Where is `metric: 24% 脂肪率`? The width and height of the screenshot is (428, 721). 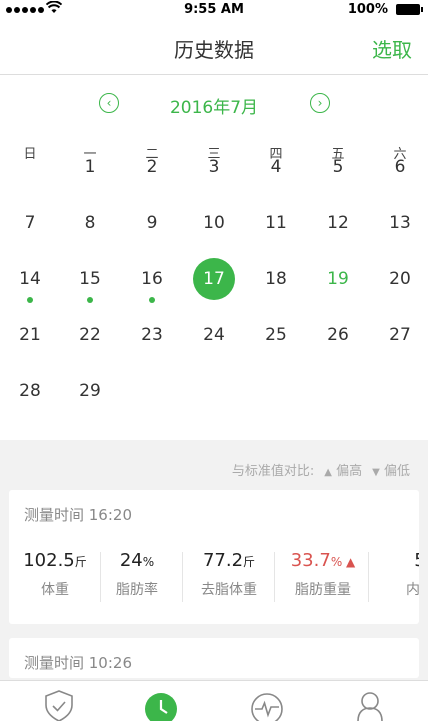 metric: 24% 脂肪率 is located at coordinates (137, 578).